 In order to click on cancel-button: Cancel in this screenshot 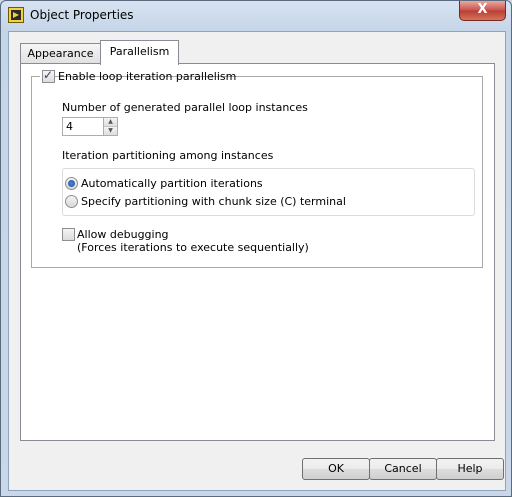, I will do `click(403, 469)`.